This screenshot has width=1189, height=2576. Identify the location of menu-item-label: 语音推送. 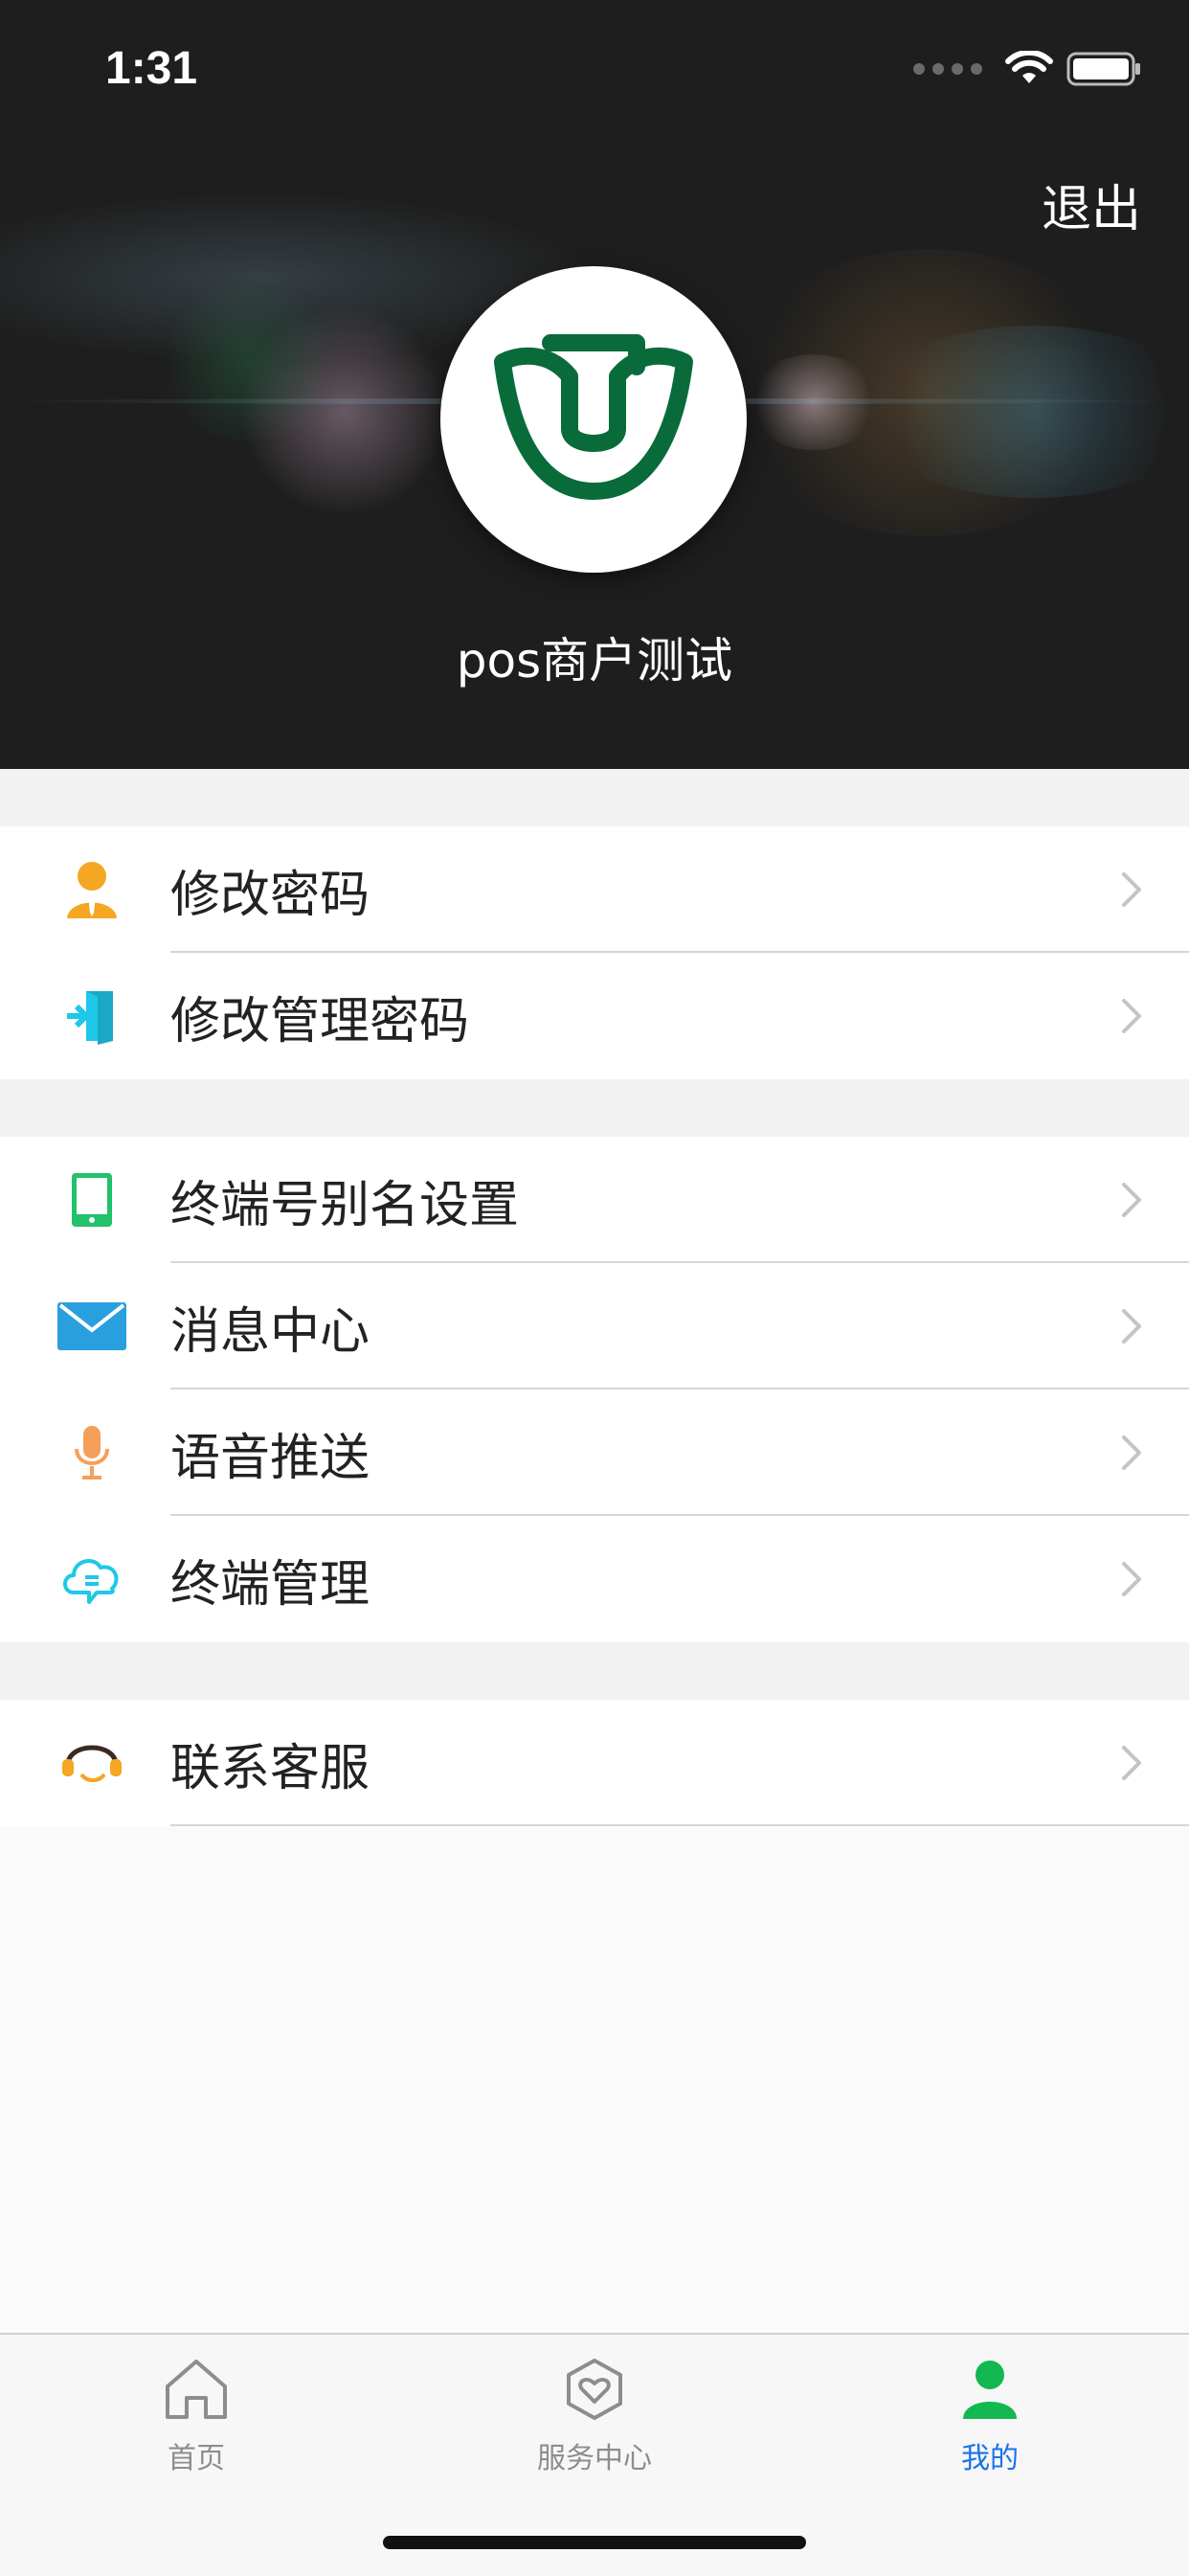
(270, 1458).